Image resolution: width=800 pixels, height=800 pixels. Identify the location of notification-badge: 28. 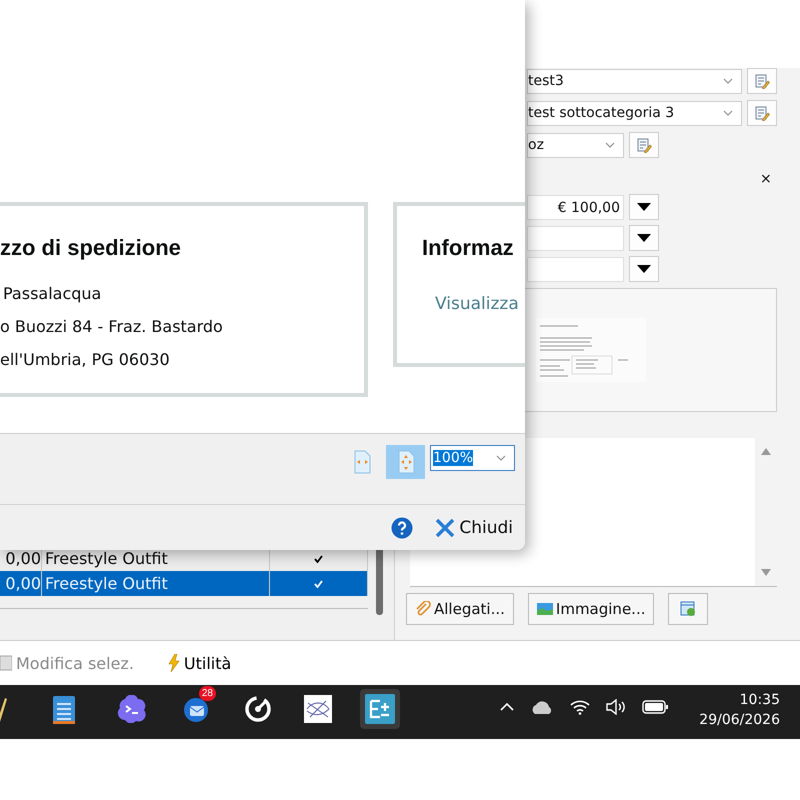
(207, 693).